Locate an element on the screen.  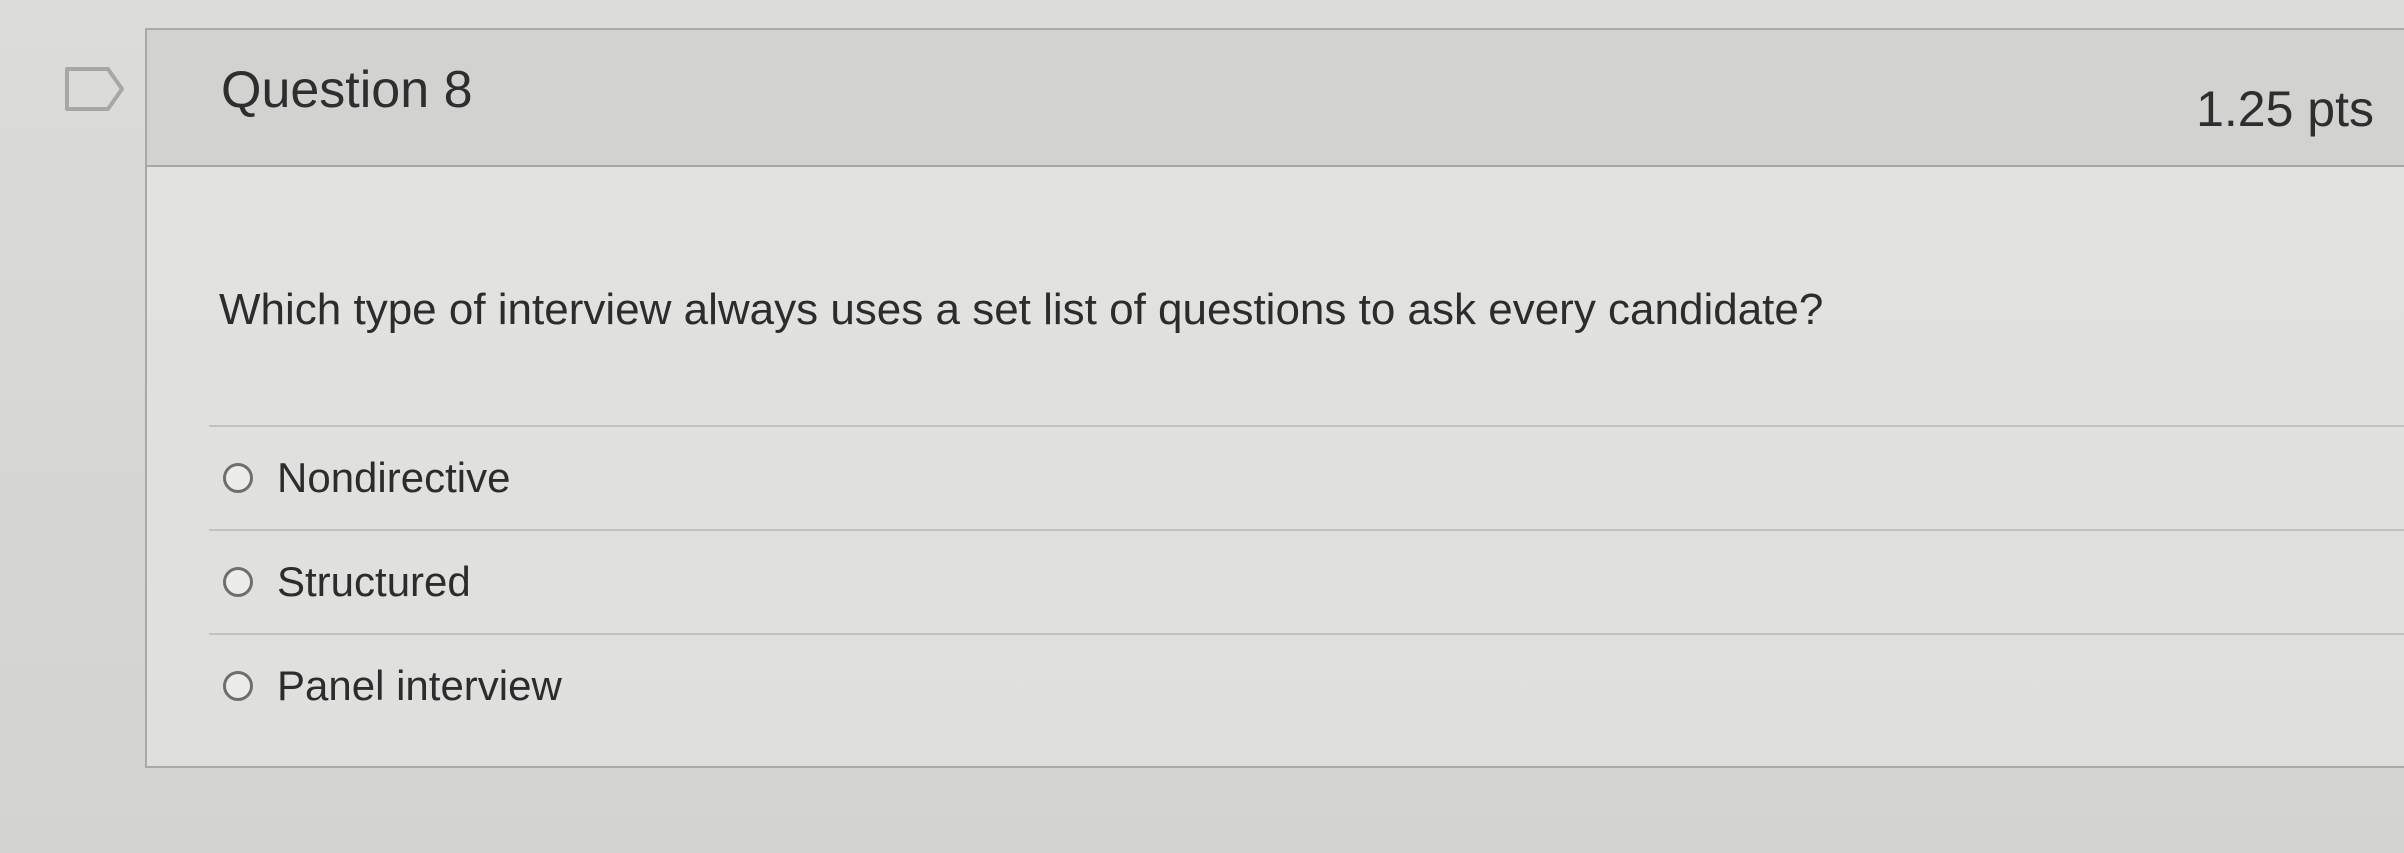
answer-label: Panel interview is located at coordinates (419, 685).